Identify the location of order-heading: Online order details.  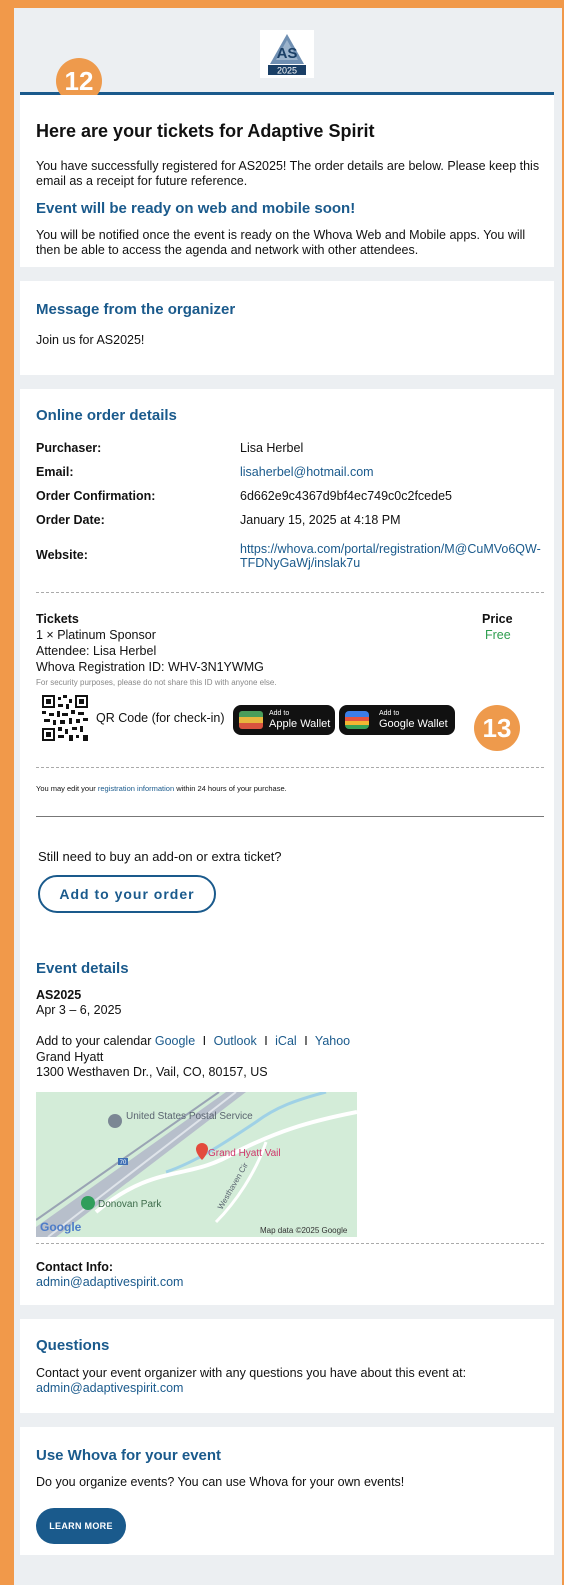
(106, 415).